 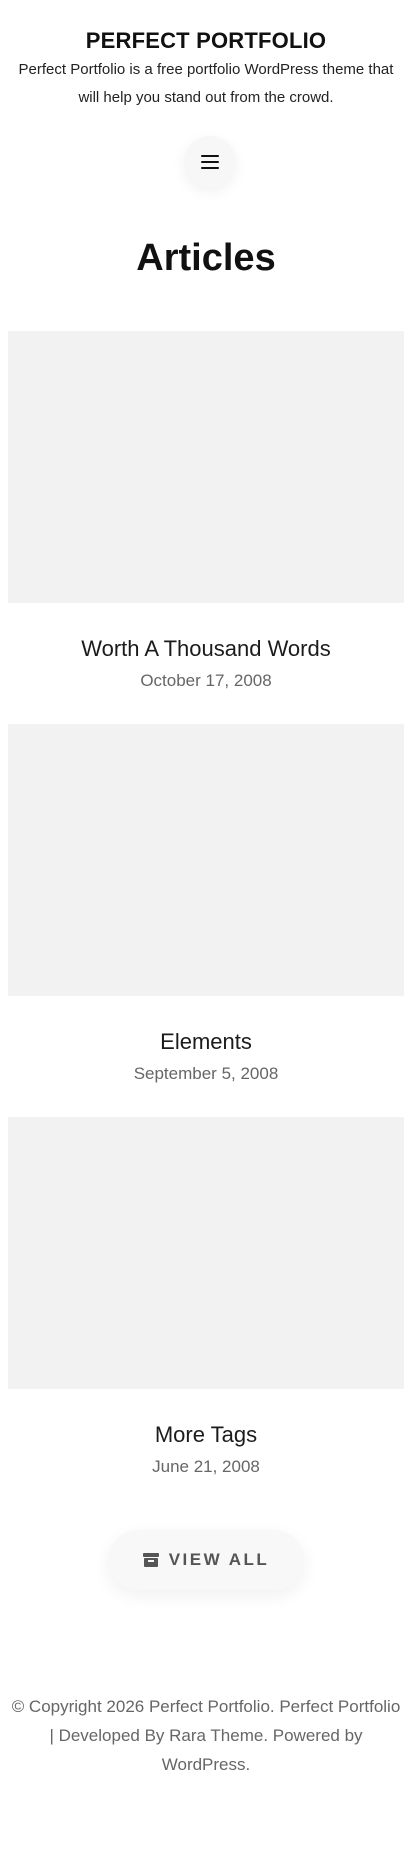 I want to click on menu-toggle-button, so click(x=210, y=162).